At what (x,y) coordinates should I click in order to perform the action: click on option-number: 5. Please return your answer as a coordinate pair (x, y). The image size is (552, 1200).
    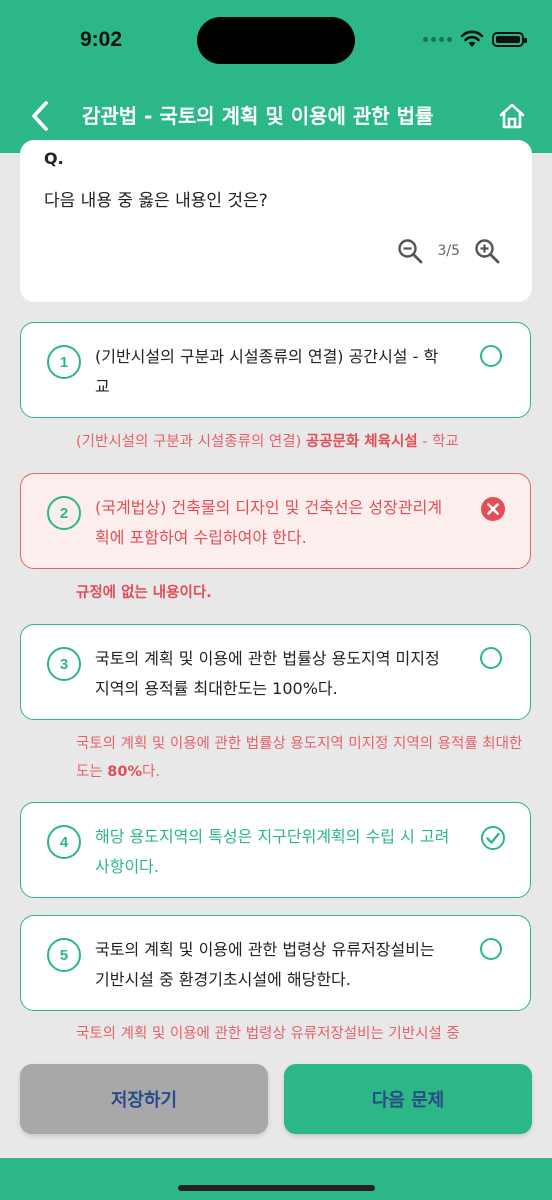
    Looking at the image, I should click on (64, 955).